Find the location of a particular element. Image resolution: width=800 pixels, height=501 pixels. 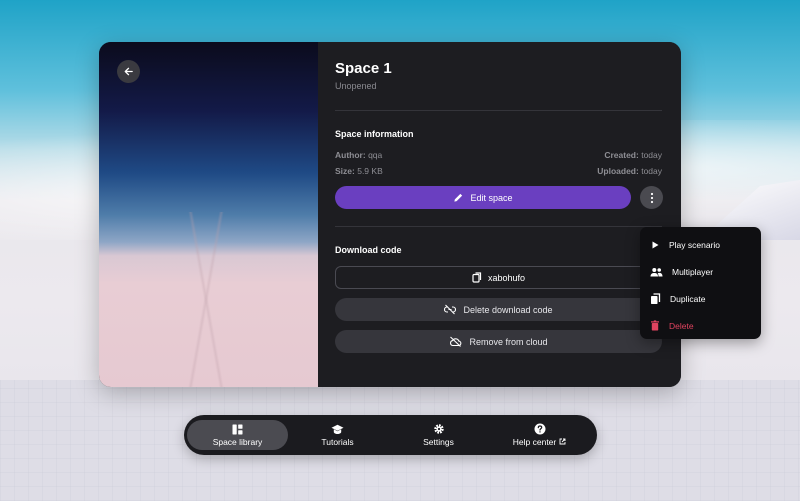

gear-icon is located at coordinates (438, 429).